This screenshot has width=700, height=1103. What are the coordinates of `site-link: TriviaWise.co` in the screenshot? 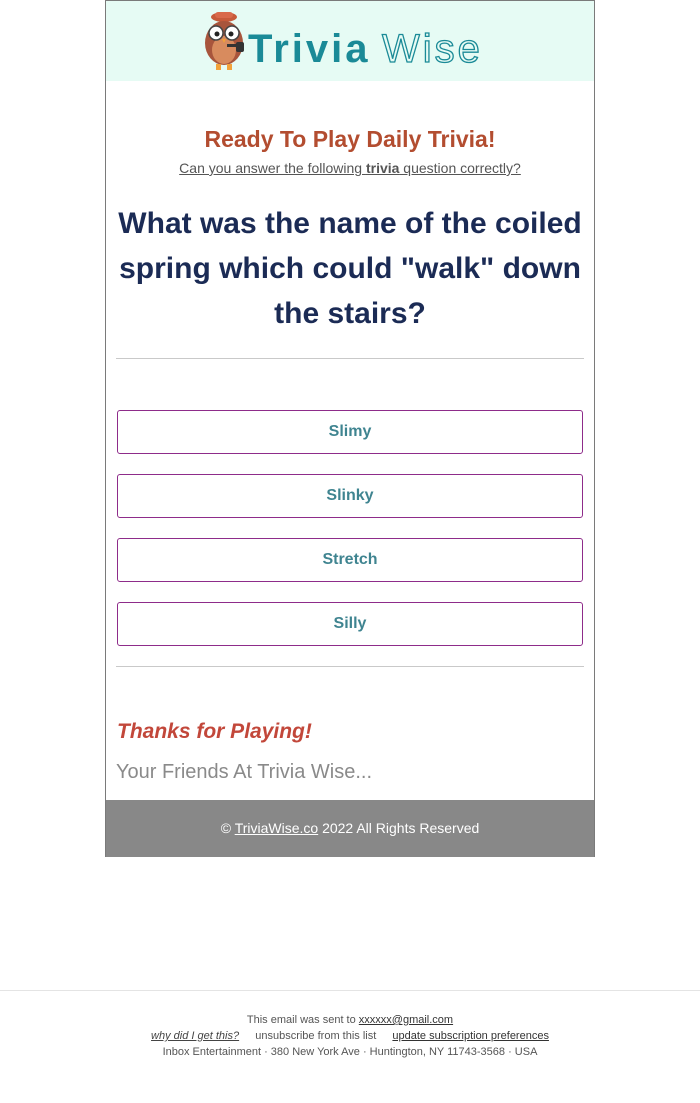 It's located at (277, 828).